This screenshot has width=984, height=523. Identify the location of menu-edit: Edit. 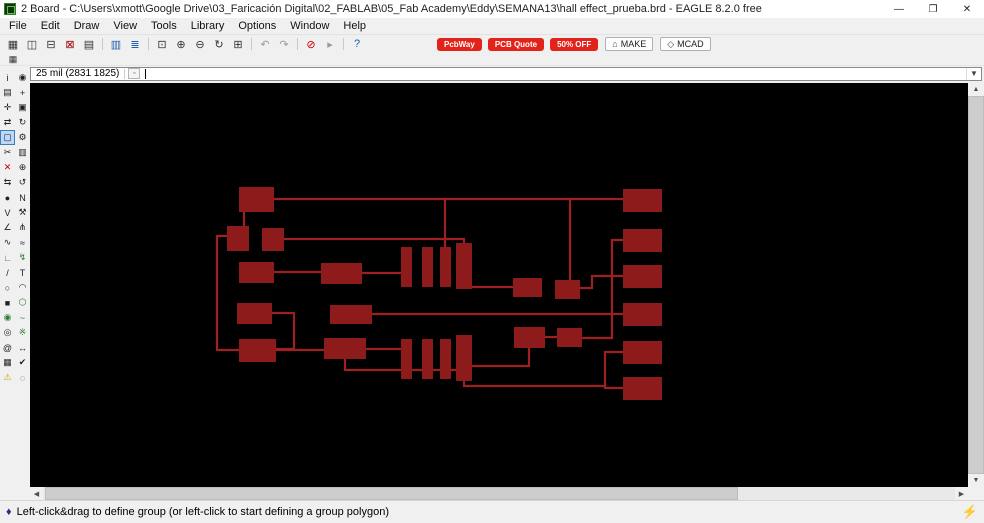
(50, 26).